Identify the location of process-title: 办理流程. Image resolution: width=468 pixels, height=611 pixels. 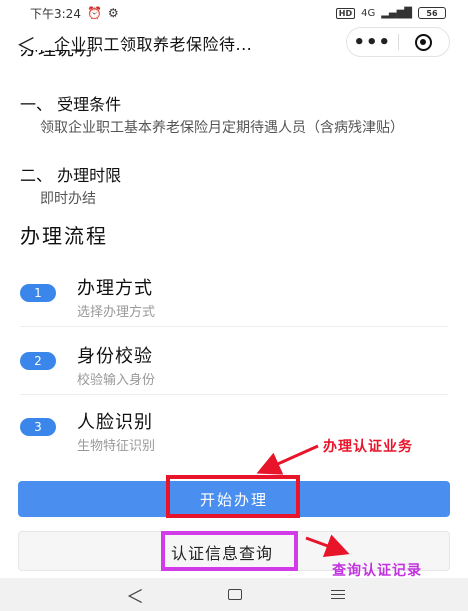
(64, 236).